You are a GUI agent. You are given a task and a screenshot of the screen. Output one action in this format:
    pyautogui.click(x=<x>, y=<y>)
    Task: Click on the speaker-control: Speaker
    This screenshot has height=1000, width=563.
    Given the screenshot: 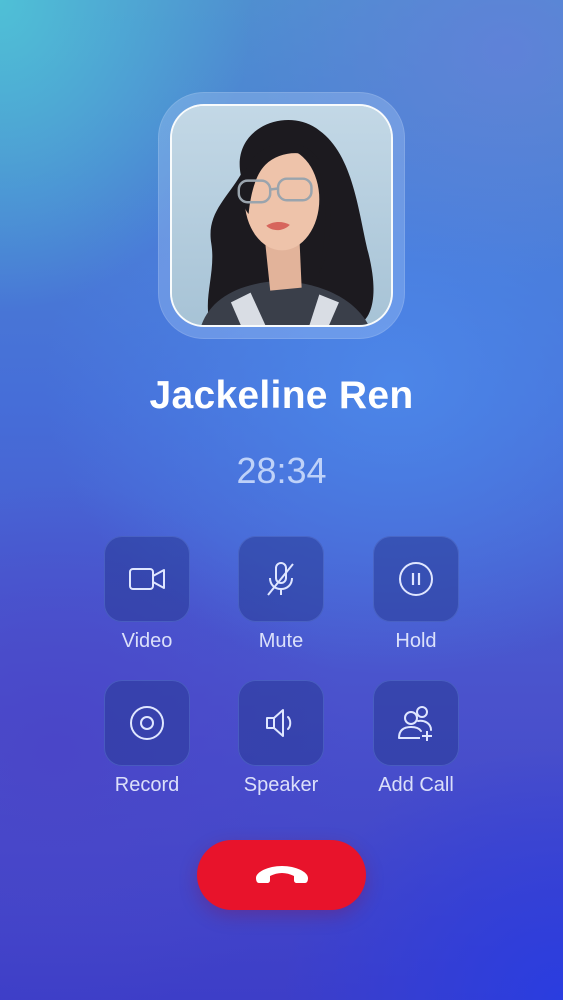 What is the action you would take?
    pyautogui.click(x=281, y=738)
    